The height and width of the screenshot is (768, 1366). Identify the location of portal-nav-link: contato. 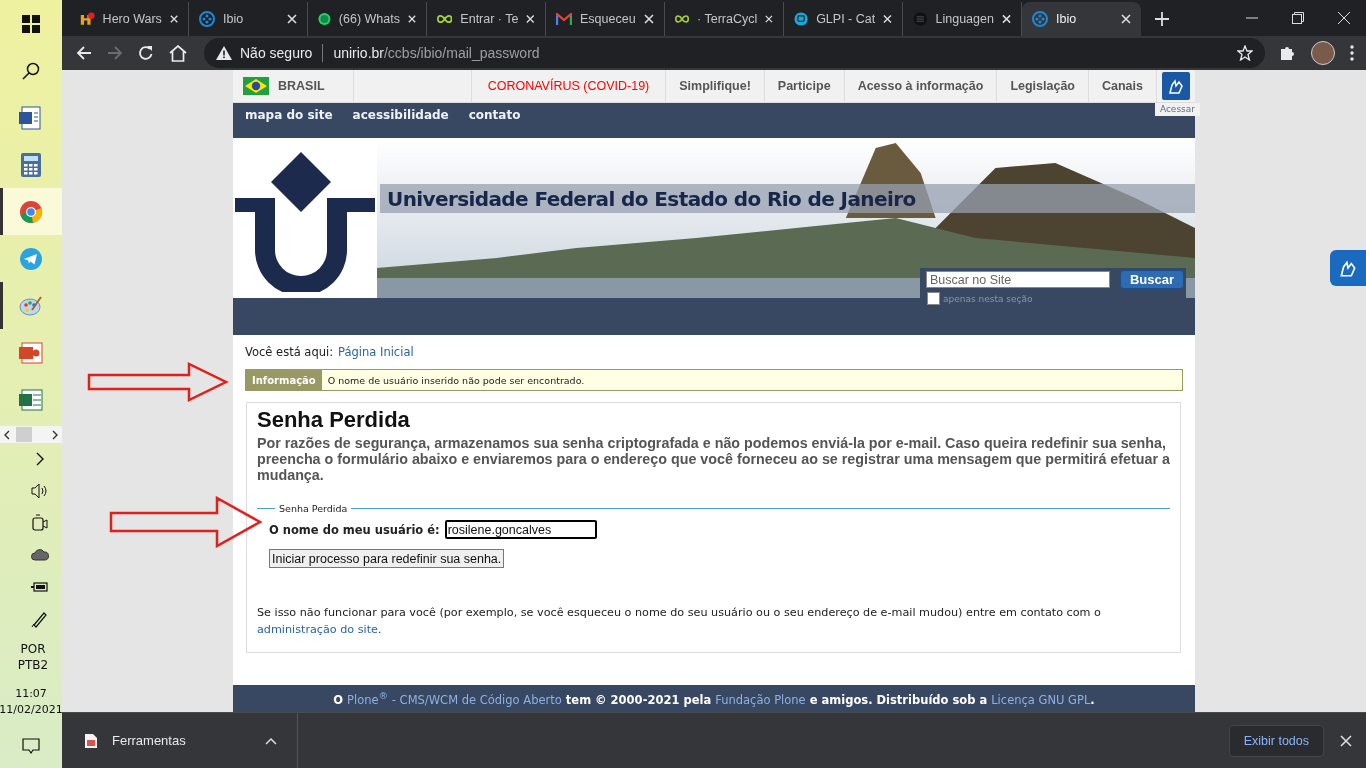
(494, 115).